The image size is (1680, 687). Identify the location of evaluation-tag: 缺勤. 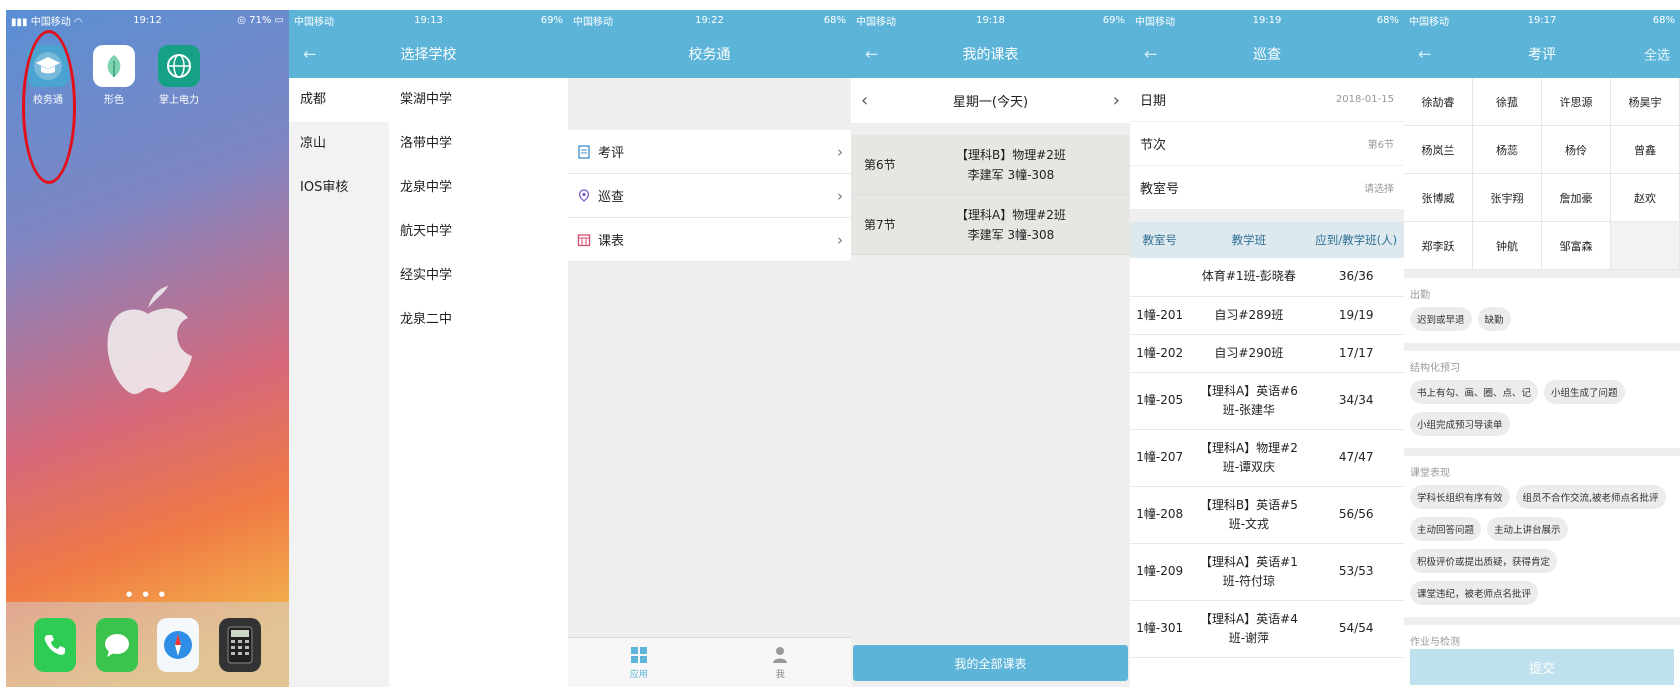
(1494, 319).